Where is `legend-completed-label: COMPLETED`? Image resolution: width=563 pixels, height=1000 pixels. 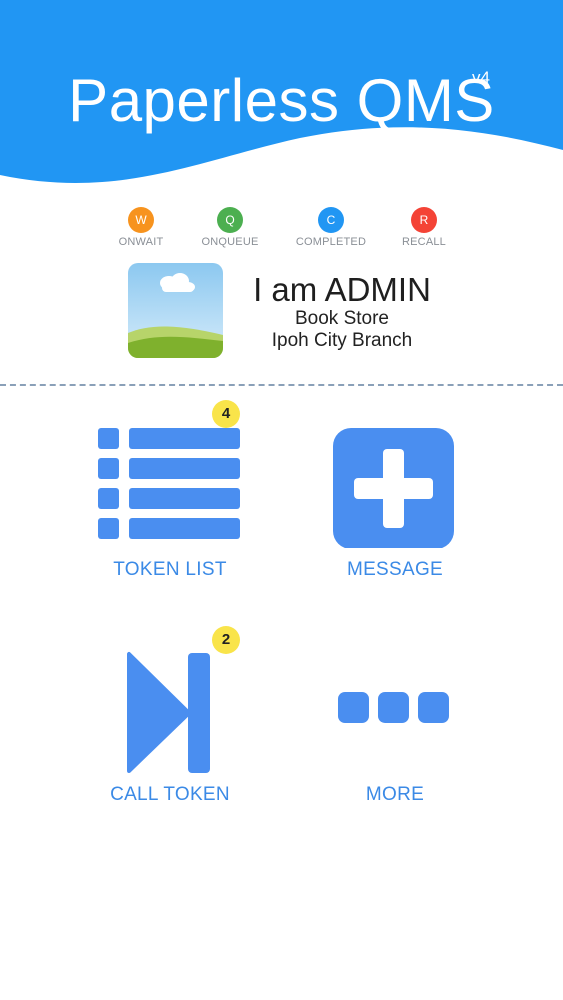 legend-completed-label: COMPLETED is located at coordinates (331, 242).